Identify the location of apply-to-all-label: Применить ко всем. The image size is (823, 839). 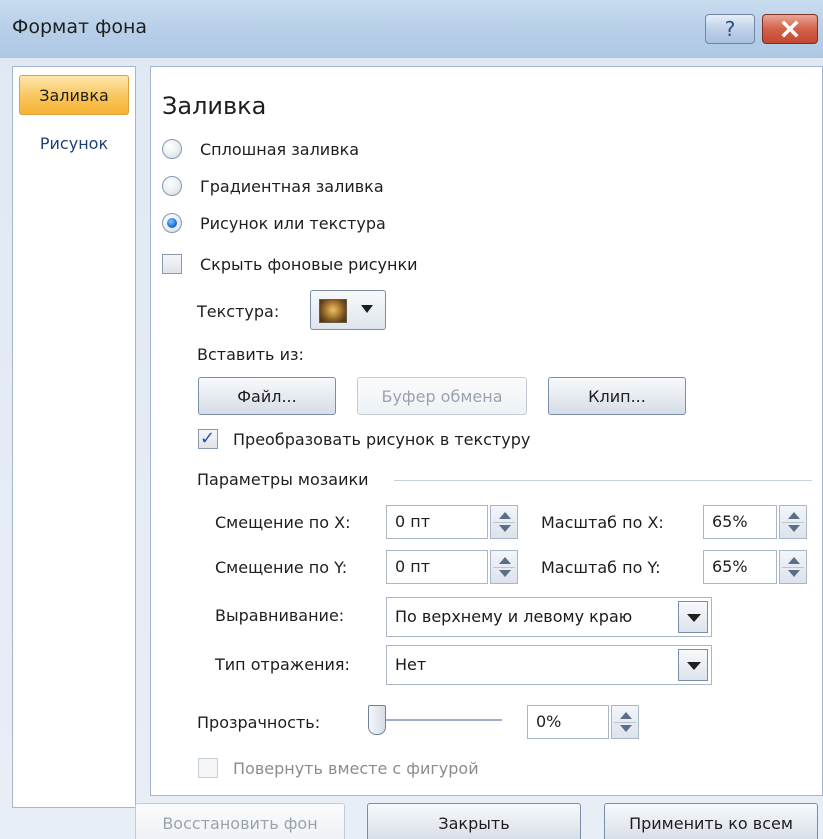
(711, 823).